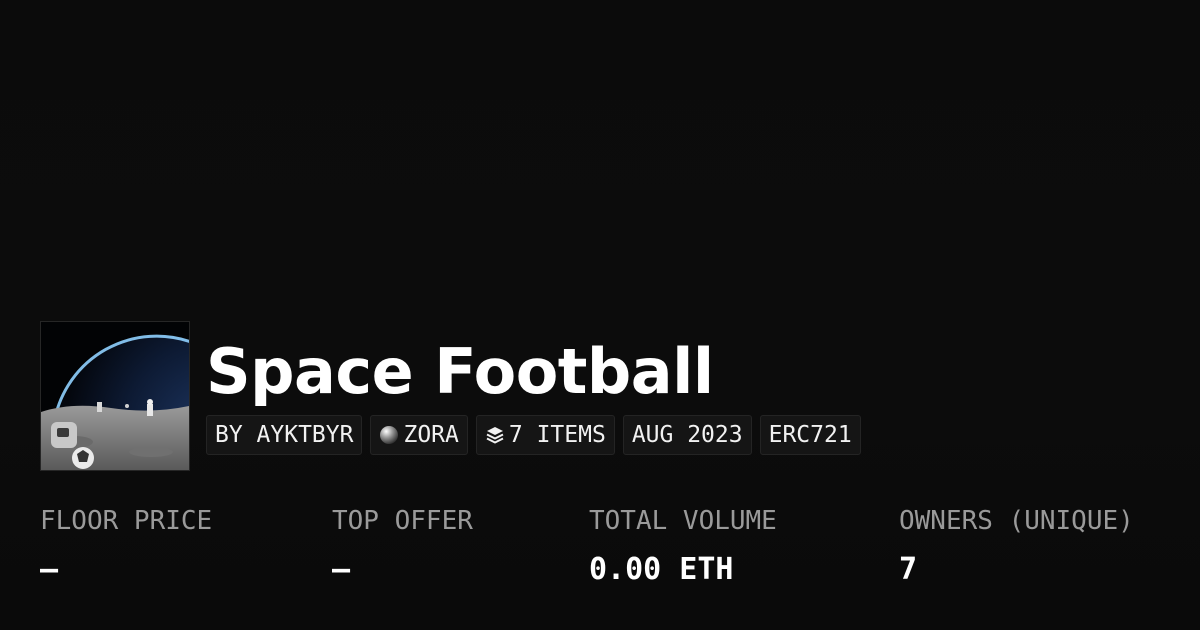 This screenshot has height=630, width=1200. I want to click on stat-value: 0.00 ETH, so click(661, 569).